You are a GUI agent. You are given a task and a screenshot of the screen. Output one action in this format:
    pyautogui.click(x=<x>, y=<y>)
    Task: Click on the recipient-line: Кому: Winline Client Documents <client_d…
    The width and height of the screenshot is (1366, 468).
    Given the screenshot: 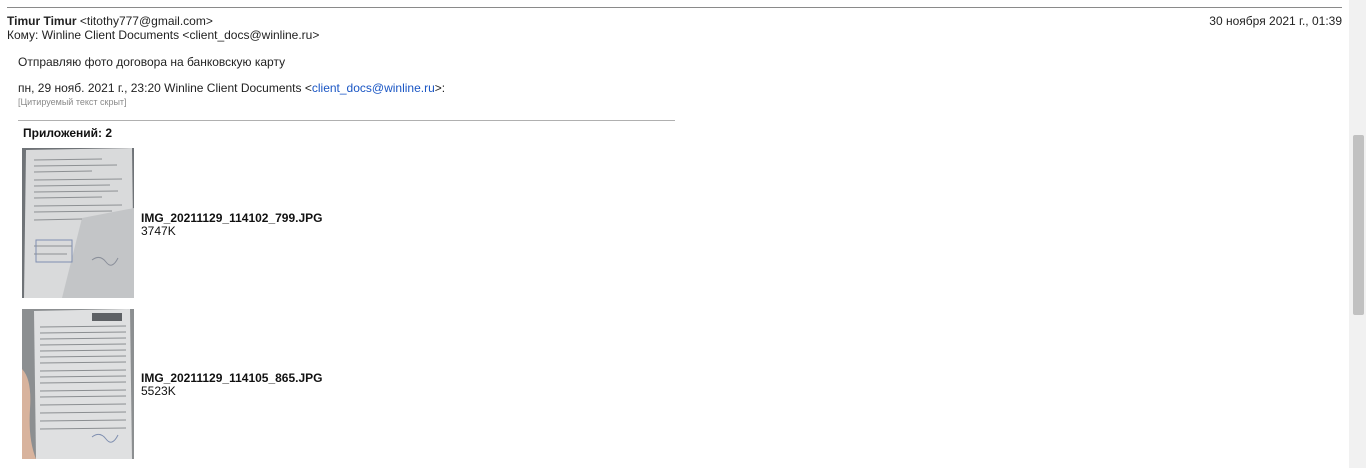 What is the action you would take?
    pyautogui.click(x=163, y=35)
    